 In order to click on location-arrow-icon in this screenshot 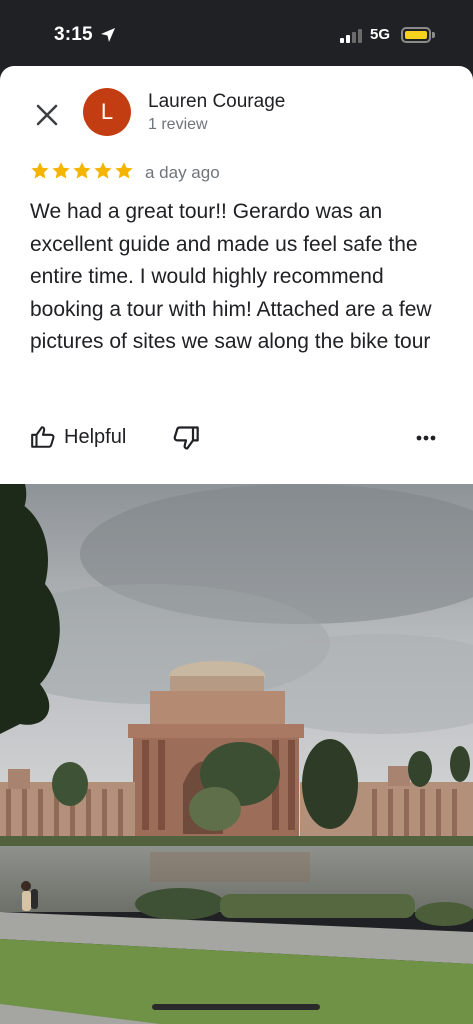, I will do `click(108, 35)`.